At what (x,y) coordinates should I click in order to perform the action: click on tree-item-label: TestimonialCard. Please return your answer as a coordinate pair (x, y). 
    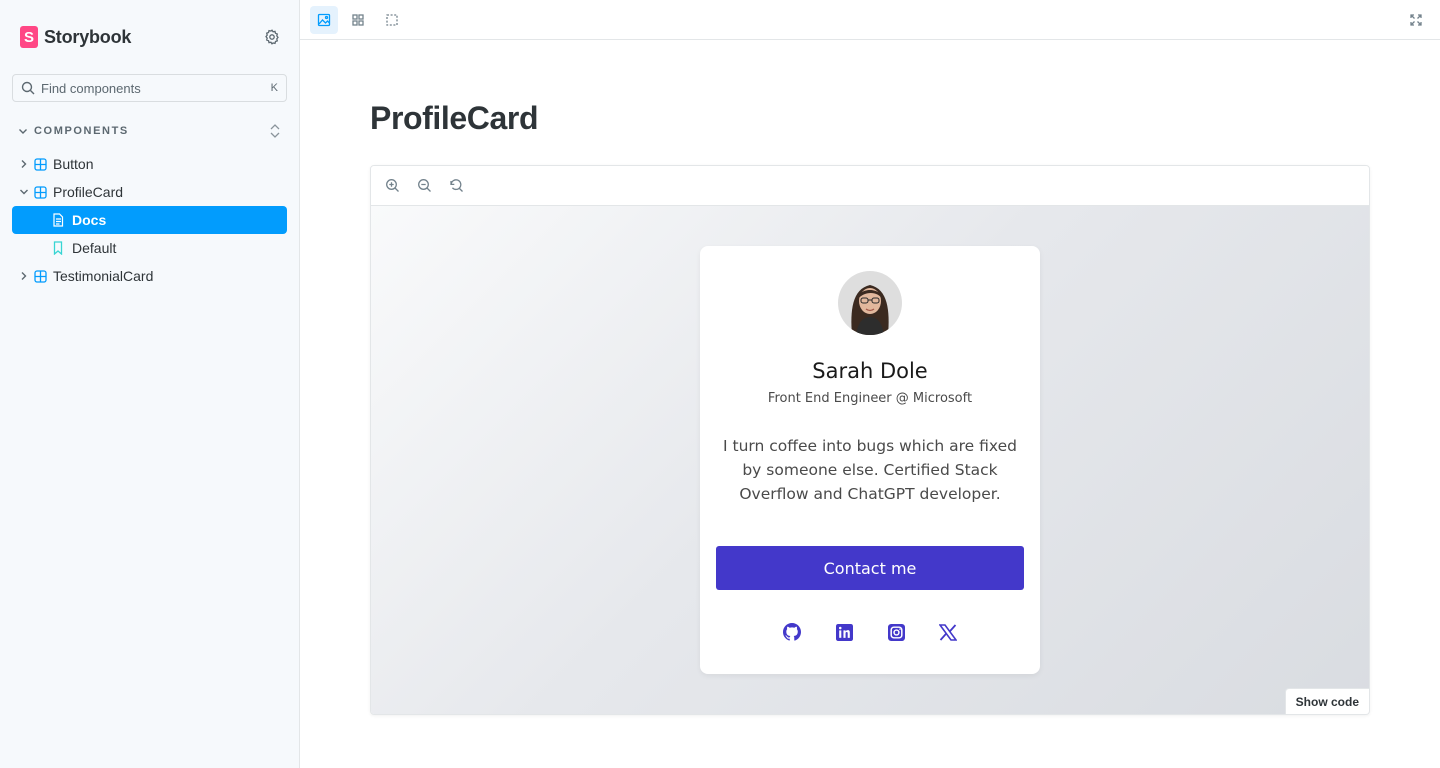
    Looking at the image, I should click on (103, 276).